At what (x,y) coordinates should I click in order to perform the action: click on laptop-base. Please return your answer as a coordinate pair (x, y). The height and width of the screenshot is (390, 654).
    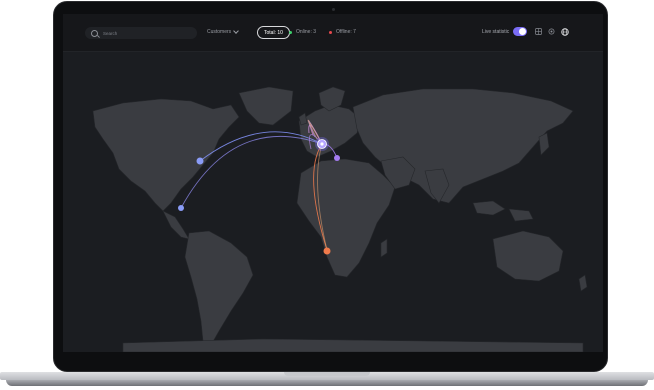
    Looking at the image, I should click on (327, 381).